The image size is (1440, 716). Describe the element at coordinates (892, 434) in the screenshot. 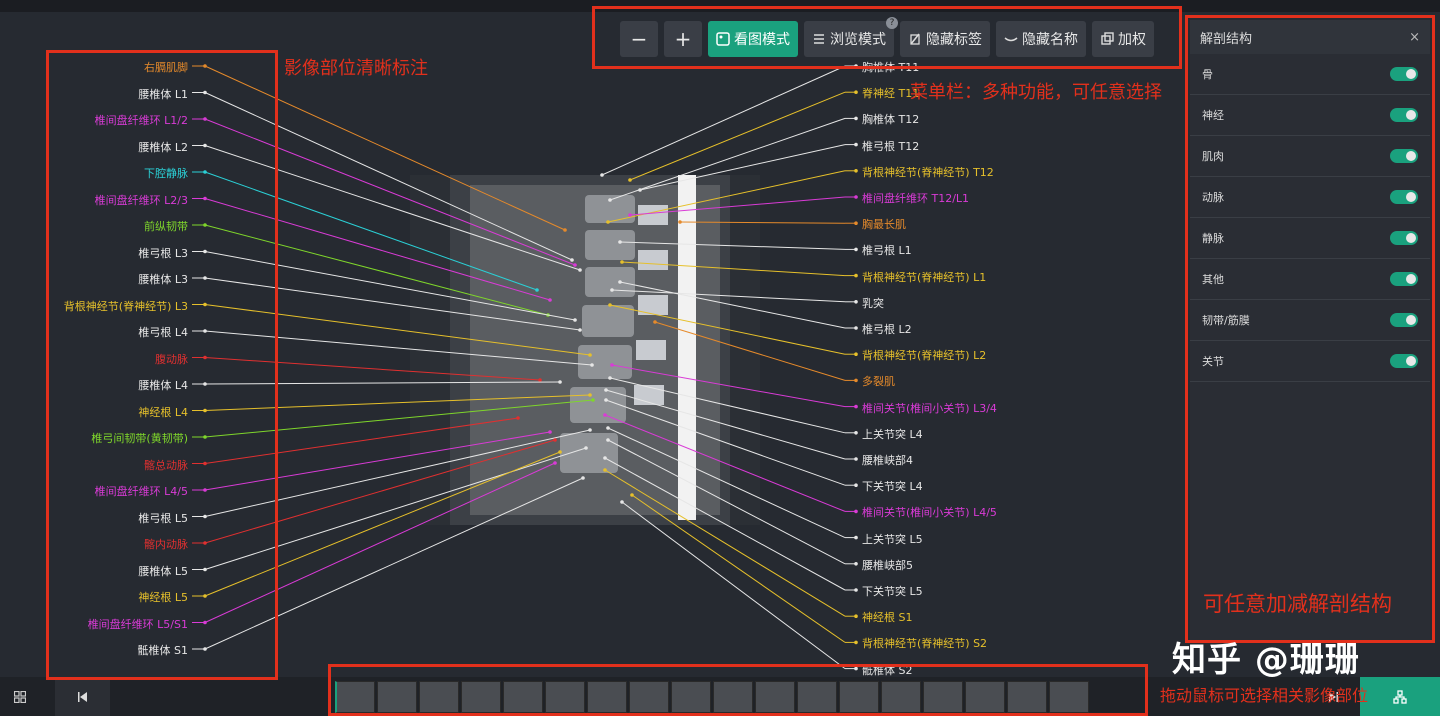

I see `right-label: 上关节突 L4` at that location.